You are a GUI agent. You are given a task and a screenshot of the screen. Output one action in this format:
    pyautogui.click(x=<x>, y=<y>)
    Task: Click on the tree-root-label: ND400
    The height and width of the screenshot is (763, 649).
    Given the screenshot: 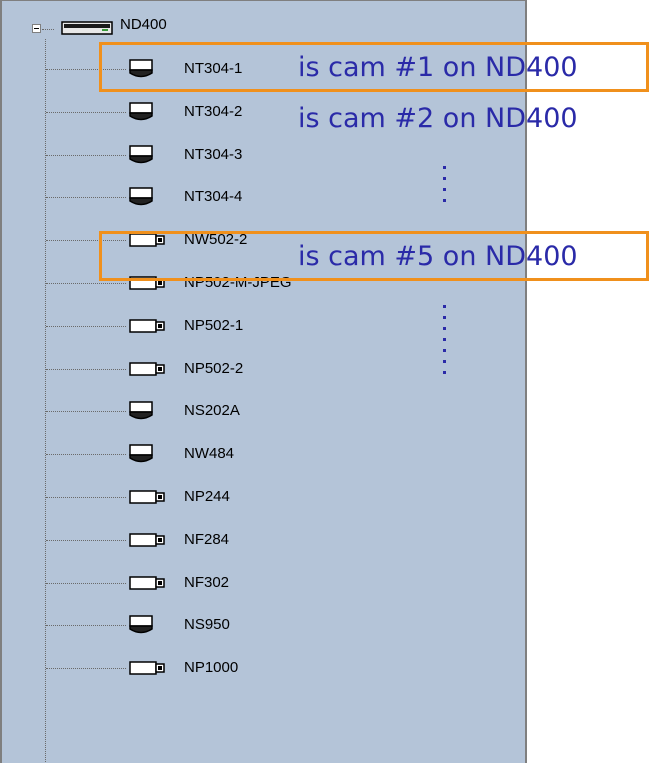 What is the action you would take?
    pyautogui.click(x=143, y=25)
    